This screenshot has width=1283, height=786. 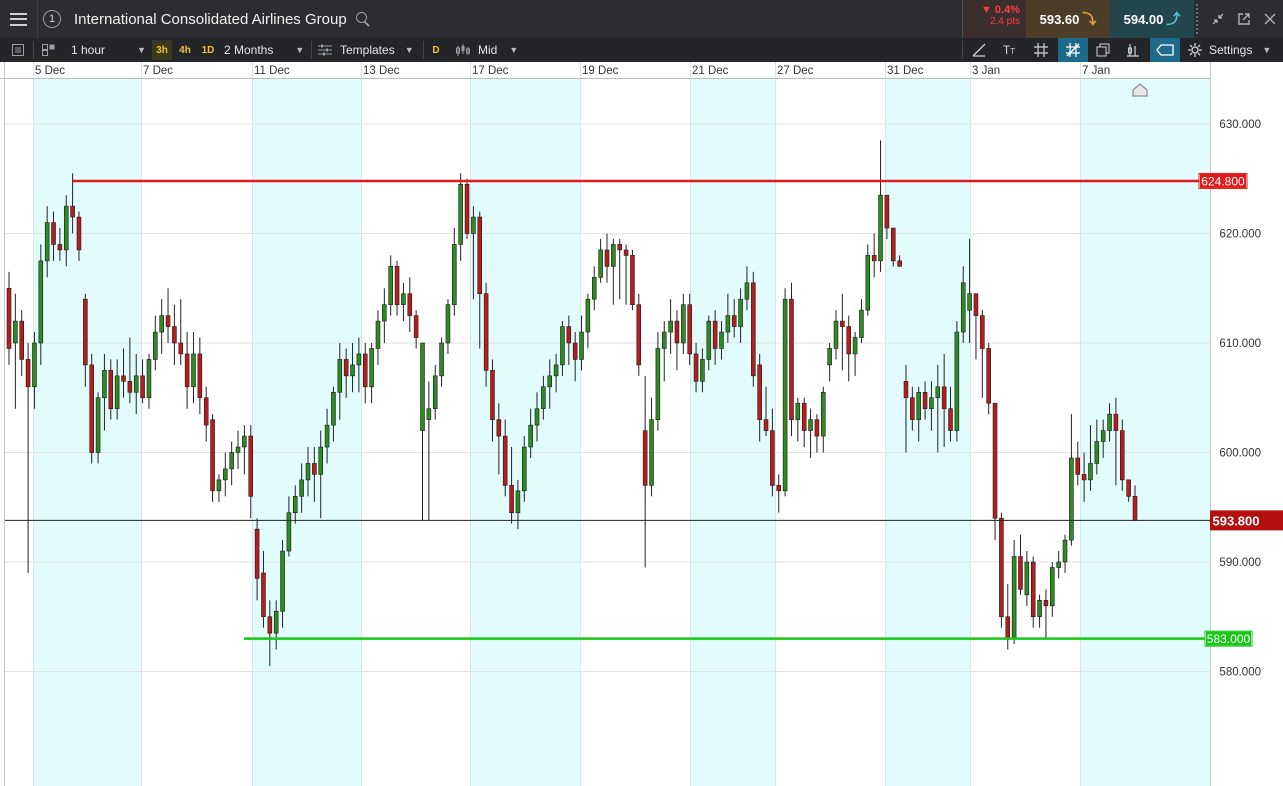 I want to click on list-view-icon, so click(x=18, y=50).